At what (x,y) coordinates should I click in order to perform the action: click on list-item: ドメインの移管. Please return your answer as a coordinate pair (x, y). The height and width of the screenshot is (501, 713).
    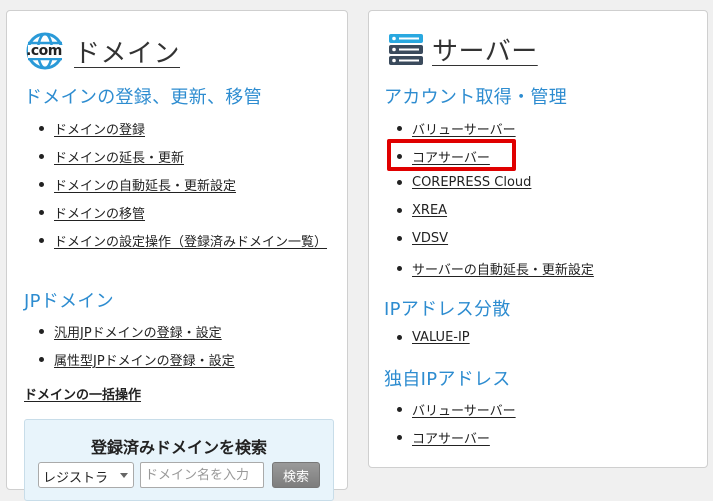
    Looking at the image, I should click on (92, 212).